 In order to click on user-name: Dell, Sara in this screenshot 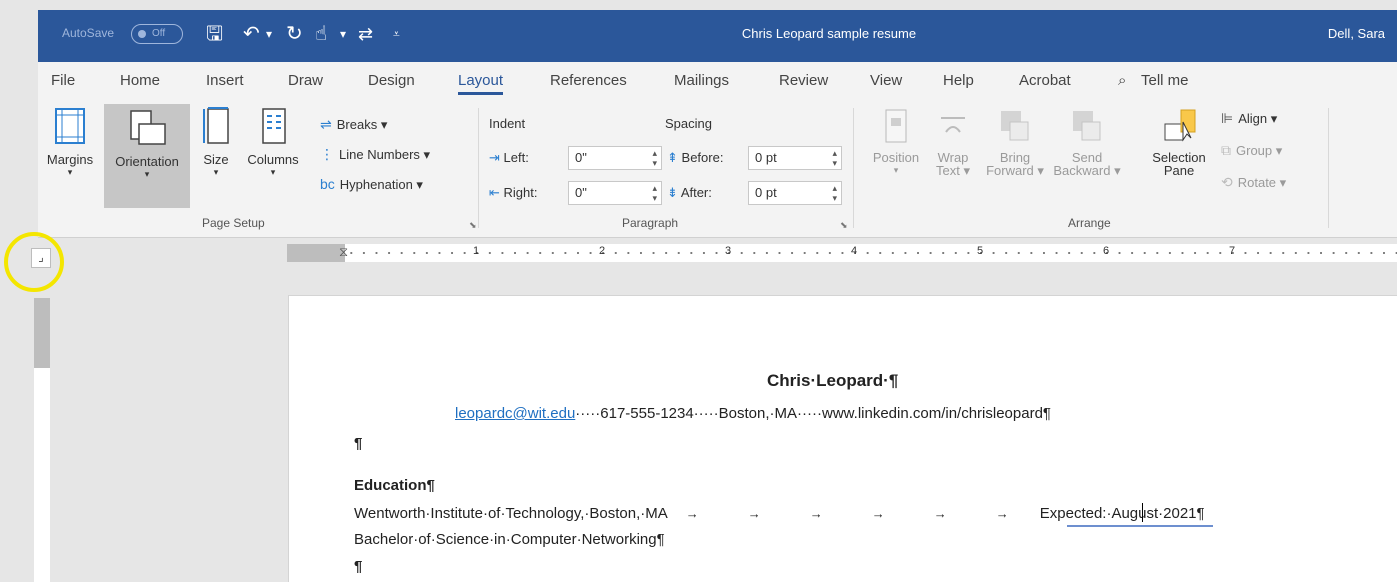, I will do `click(1356, 33)`.